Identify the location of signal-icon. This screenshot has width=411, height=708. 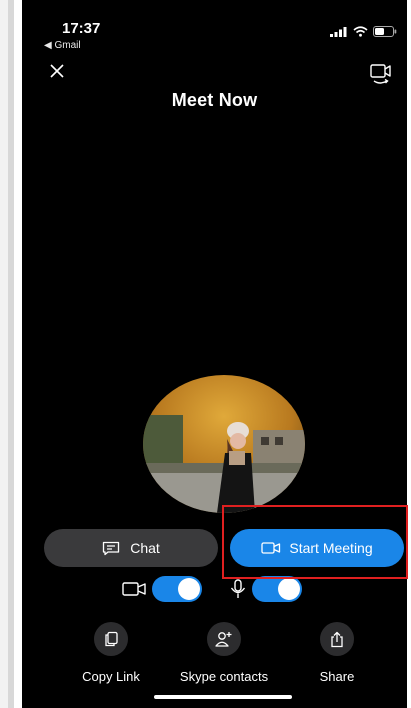
(338, 31).